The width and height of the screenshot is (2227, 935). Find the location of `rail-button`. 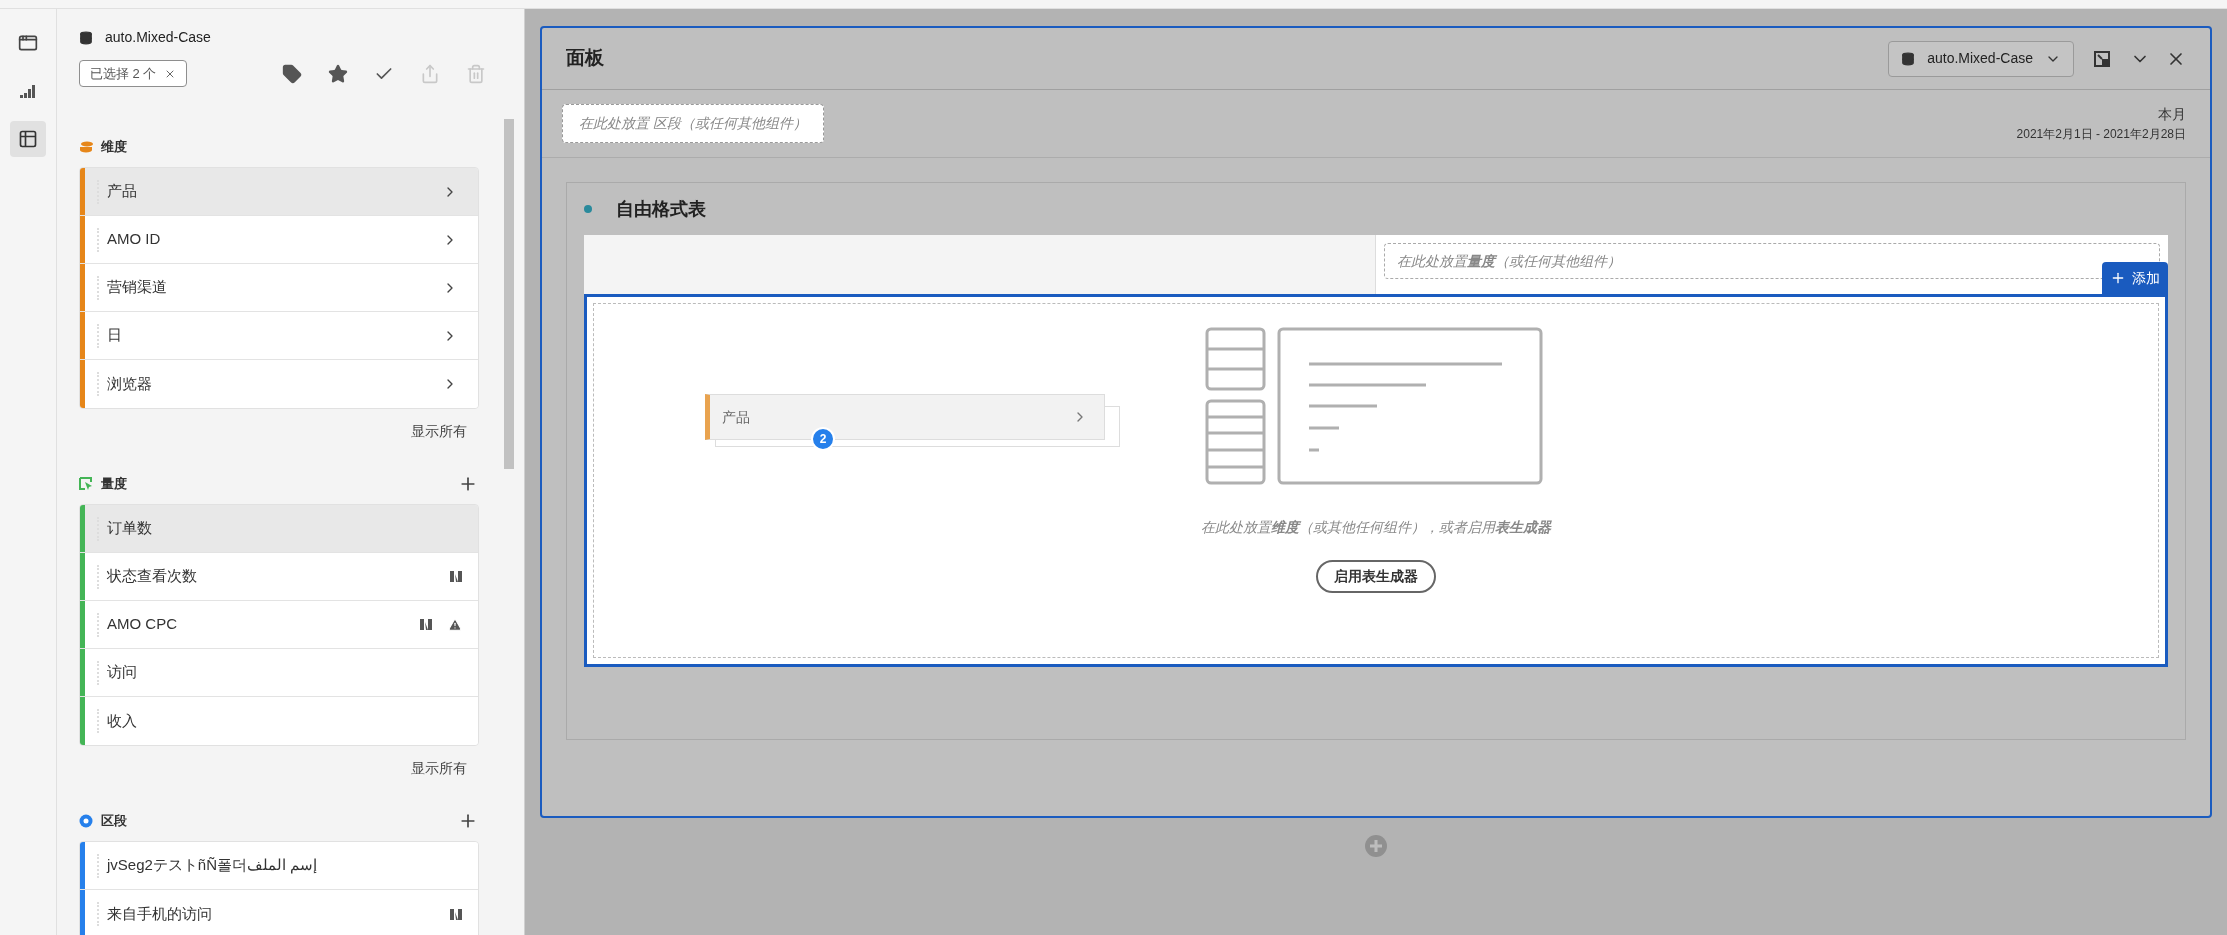

rail-button is located at coordinates (28, 139).